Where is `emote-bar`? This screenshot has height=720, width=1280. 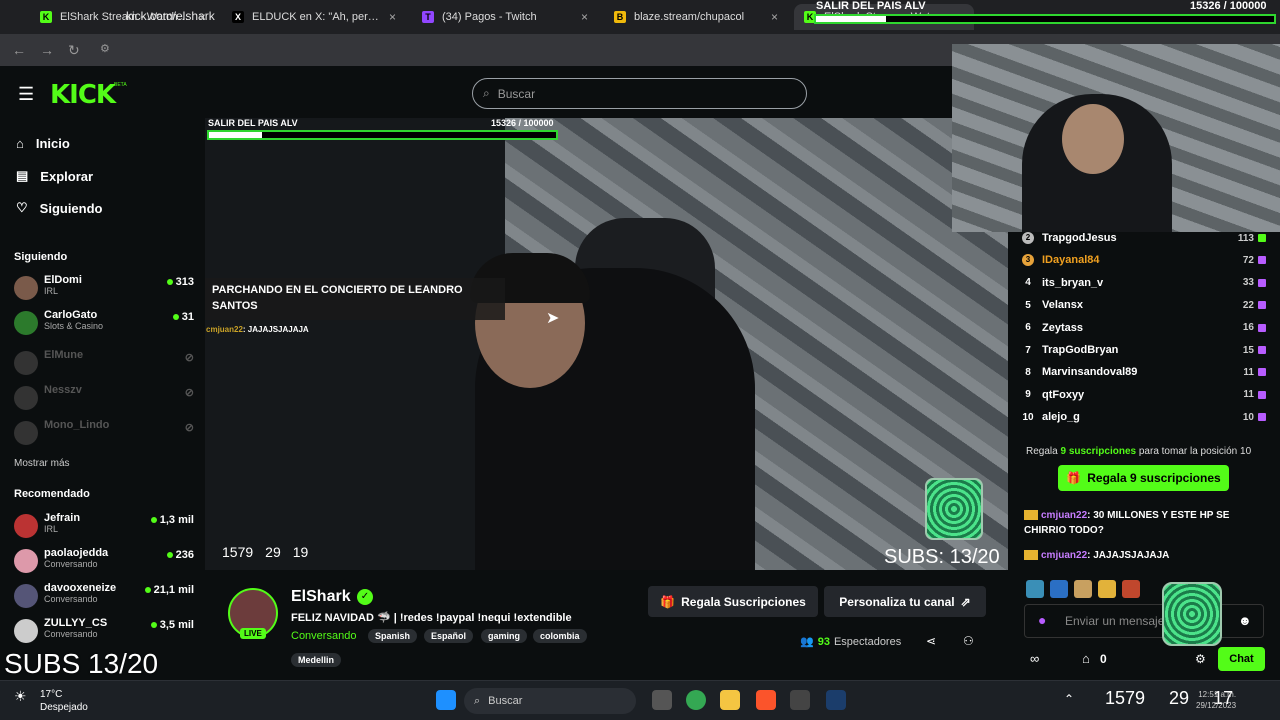
emote-bar is located at coordinates (1083, 589).